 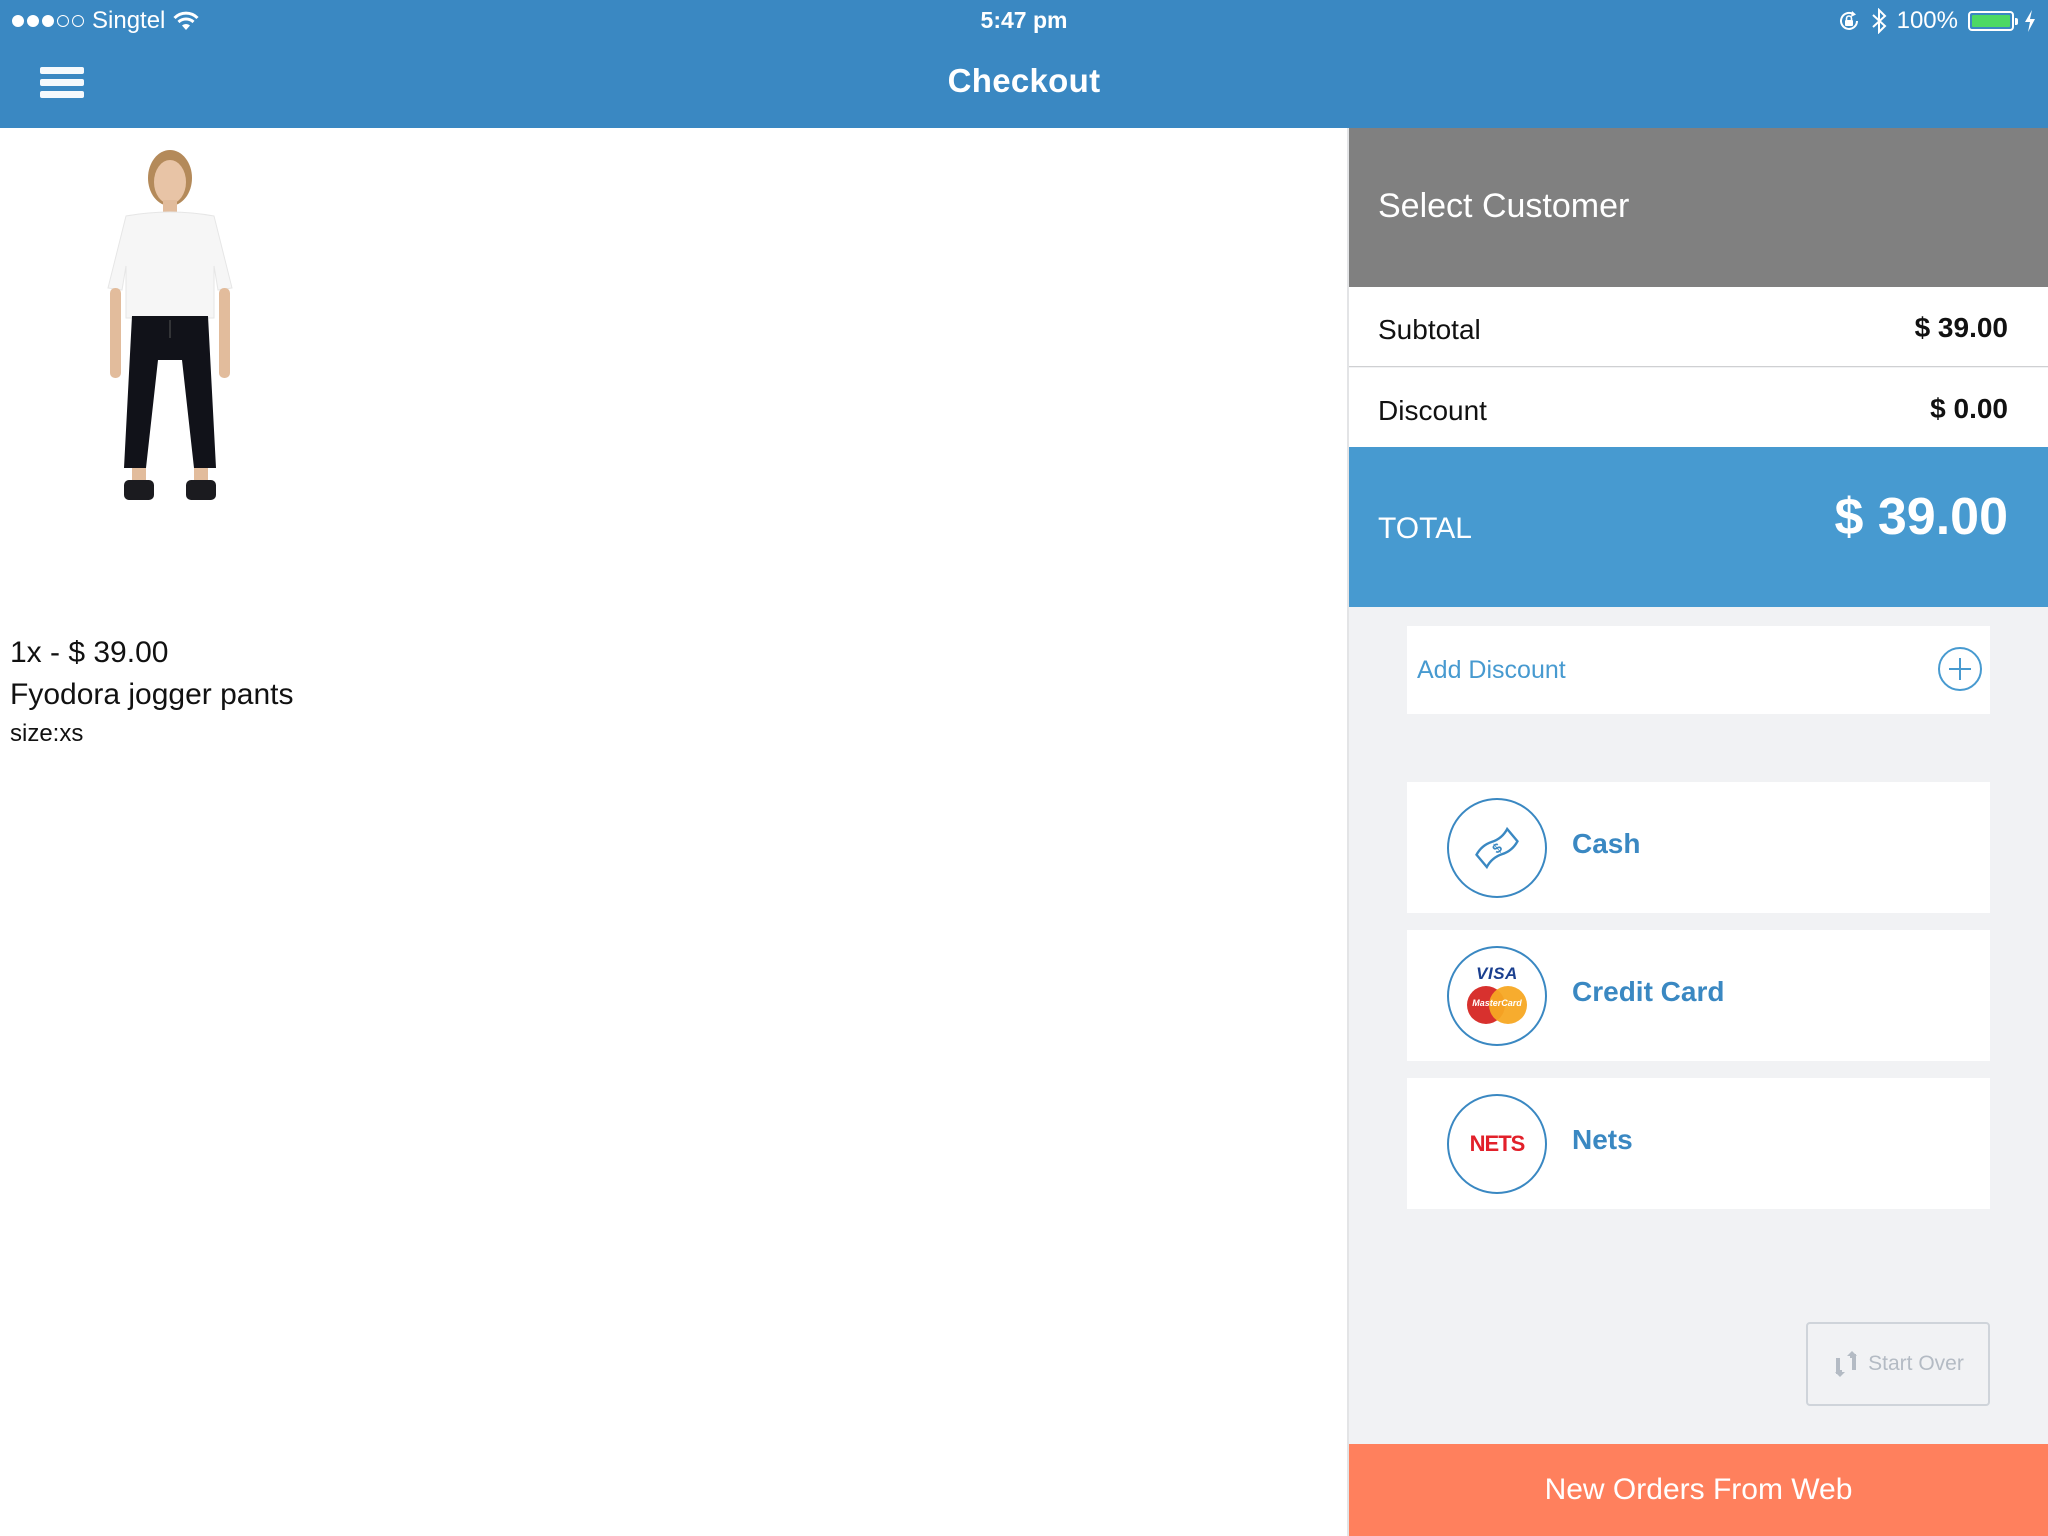 I want to click on battery-icon, so click(x=1993, y=21).